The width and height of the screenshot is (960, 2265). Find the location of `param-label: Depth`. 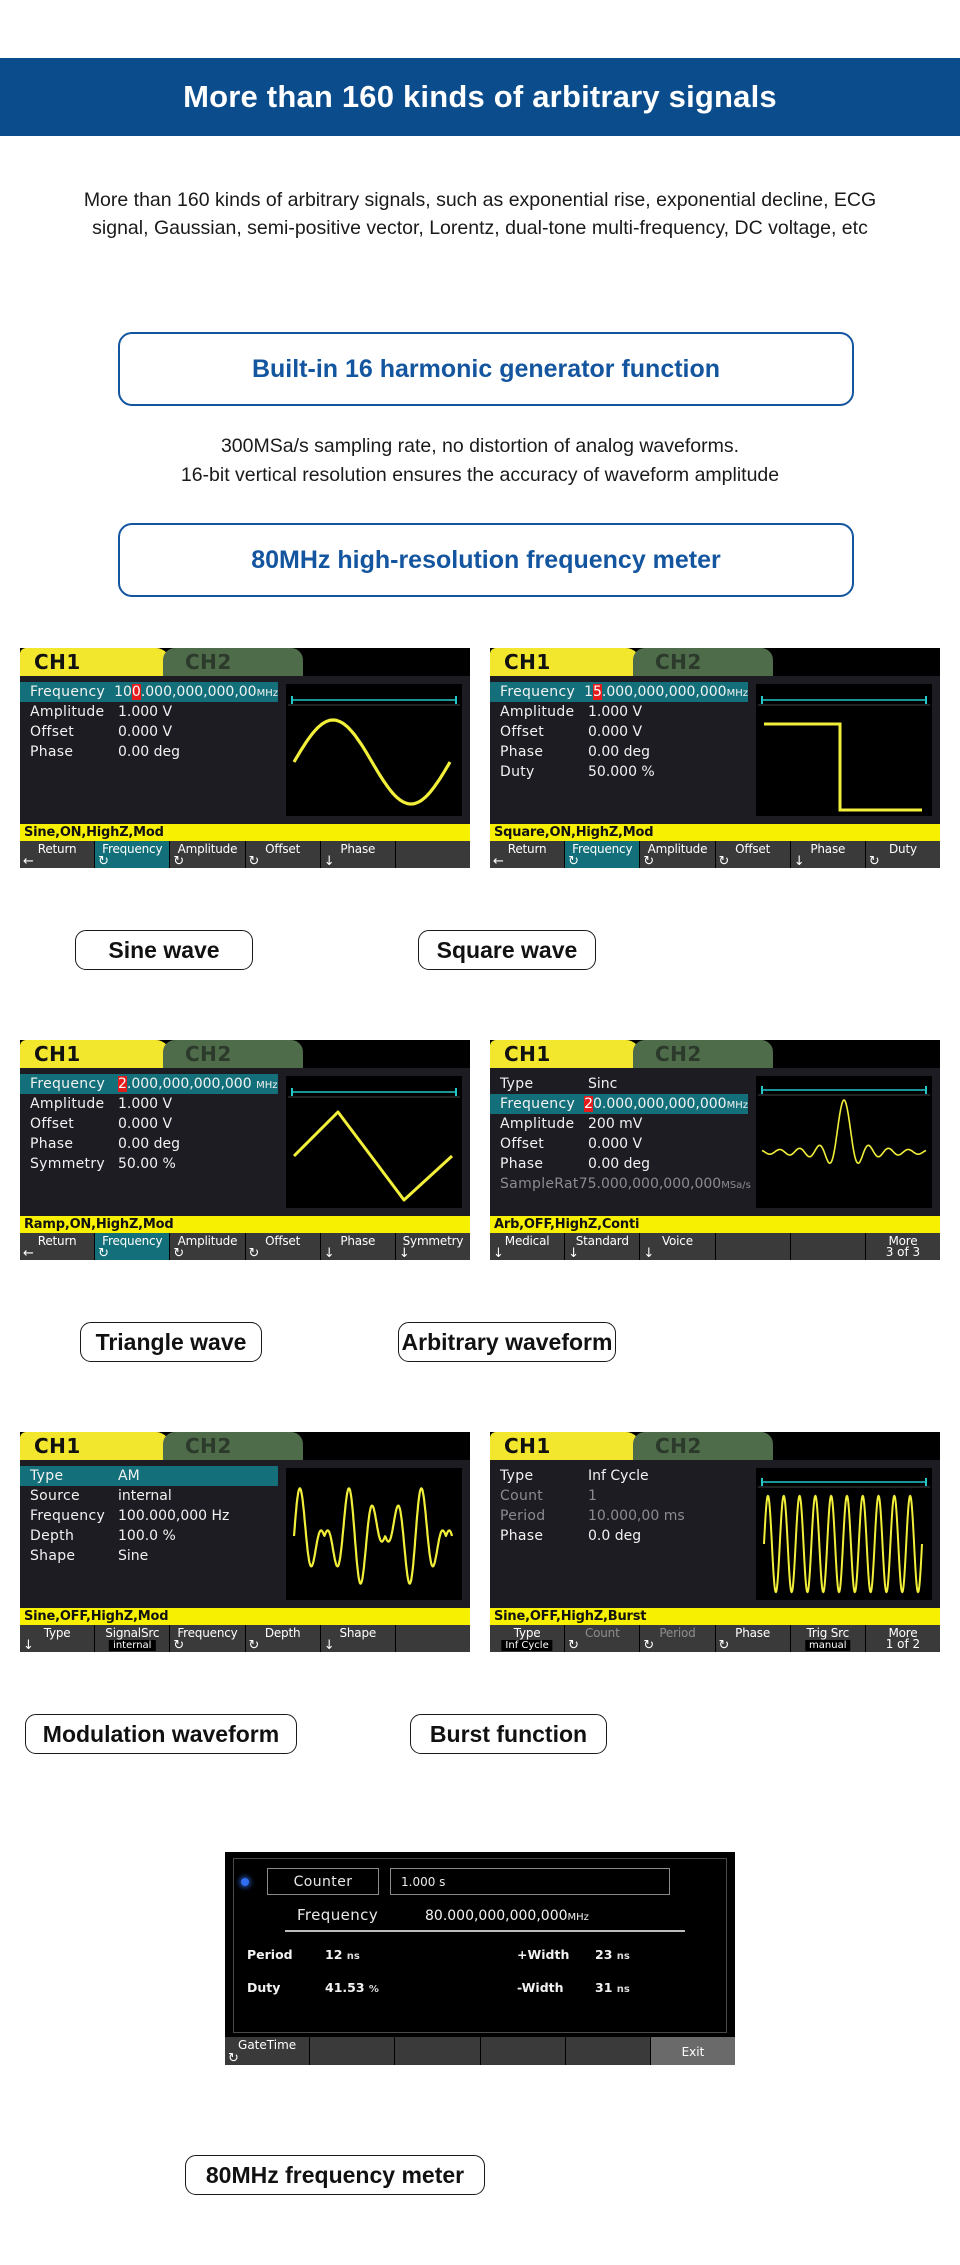

param-label: Depth is located at coordinates (52, 1536).